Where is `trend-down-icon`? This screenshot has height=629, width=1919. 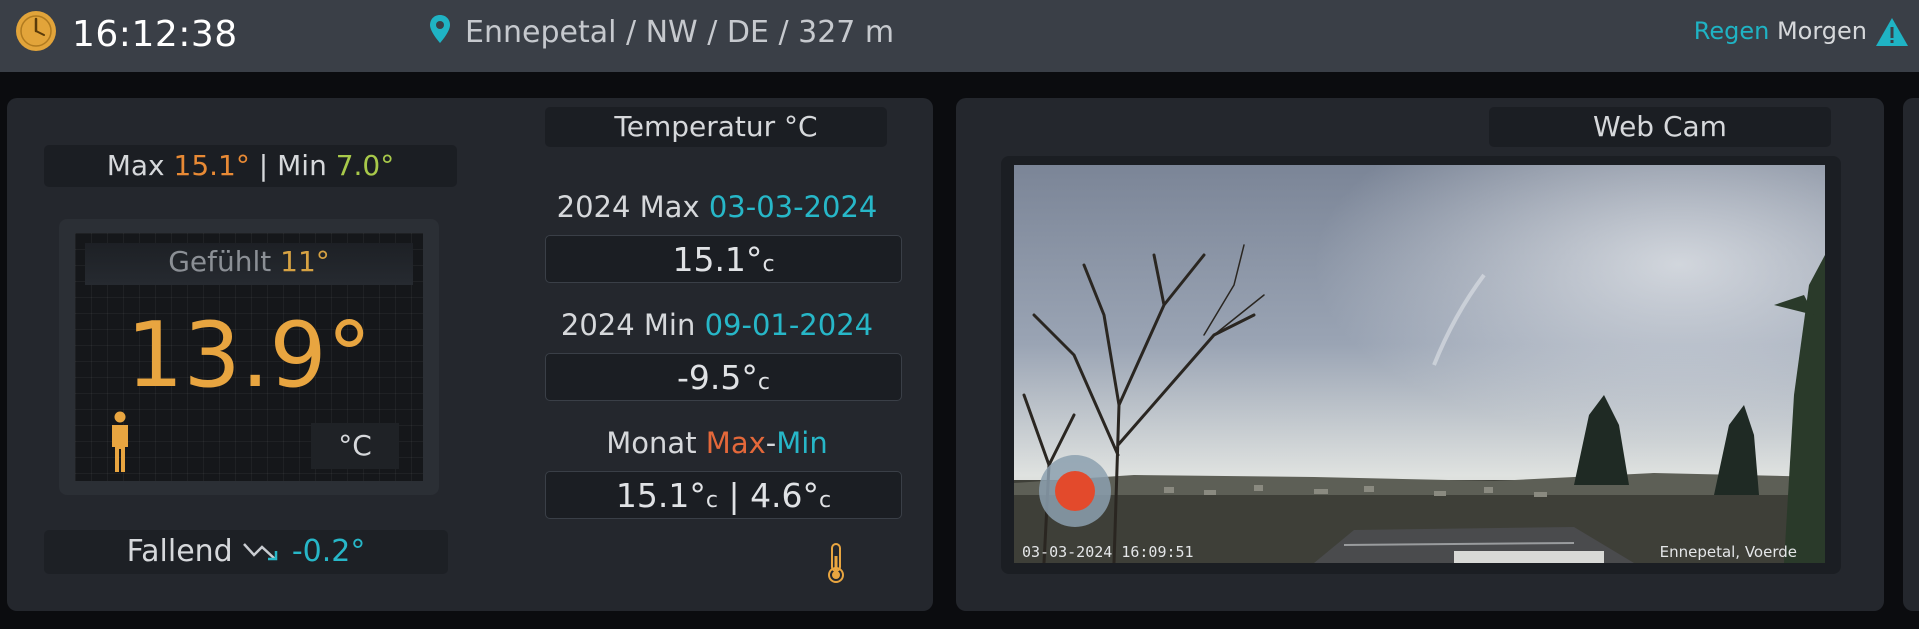 trend-down-icon is located at coordinates (260, 552).